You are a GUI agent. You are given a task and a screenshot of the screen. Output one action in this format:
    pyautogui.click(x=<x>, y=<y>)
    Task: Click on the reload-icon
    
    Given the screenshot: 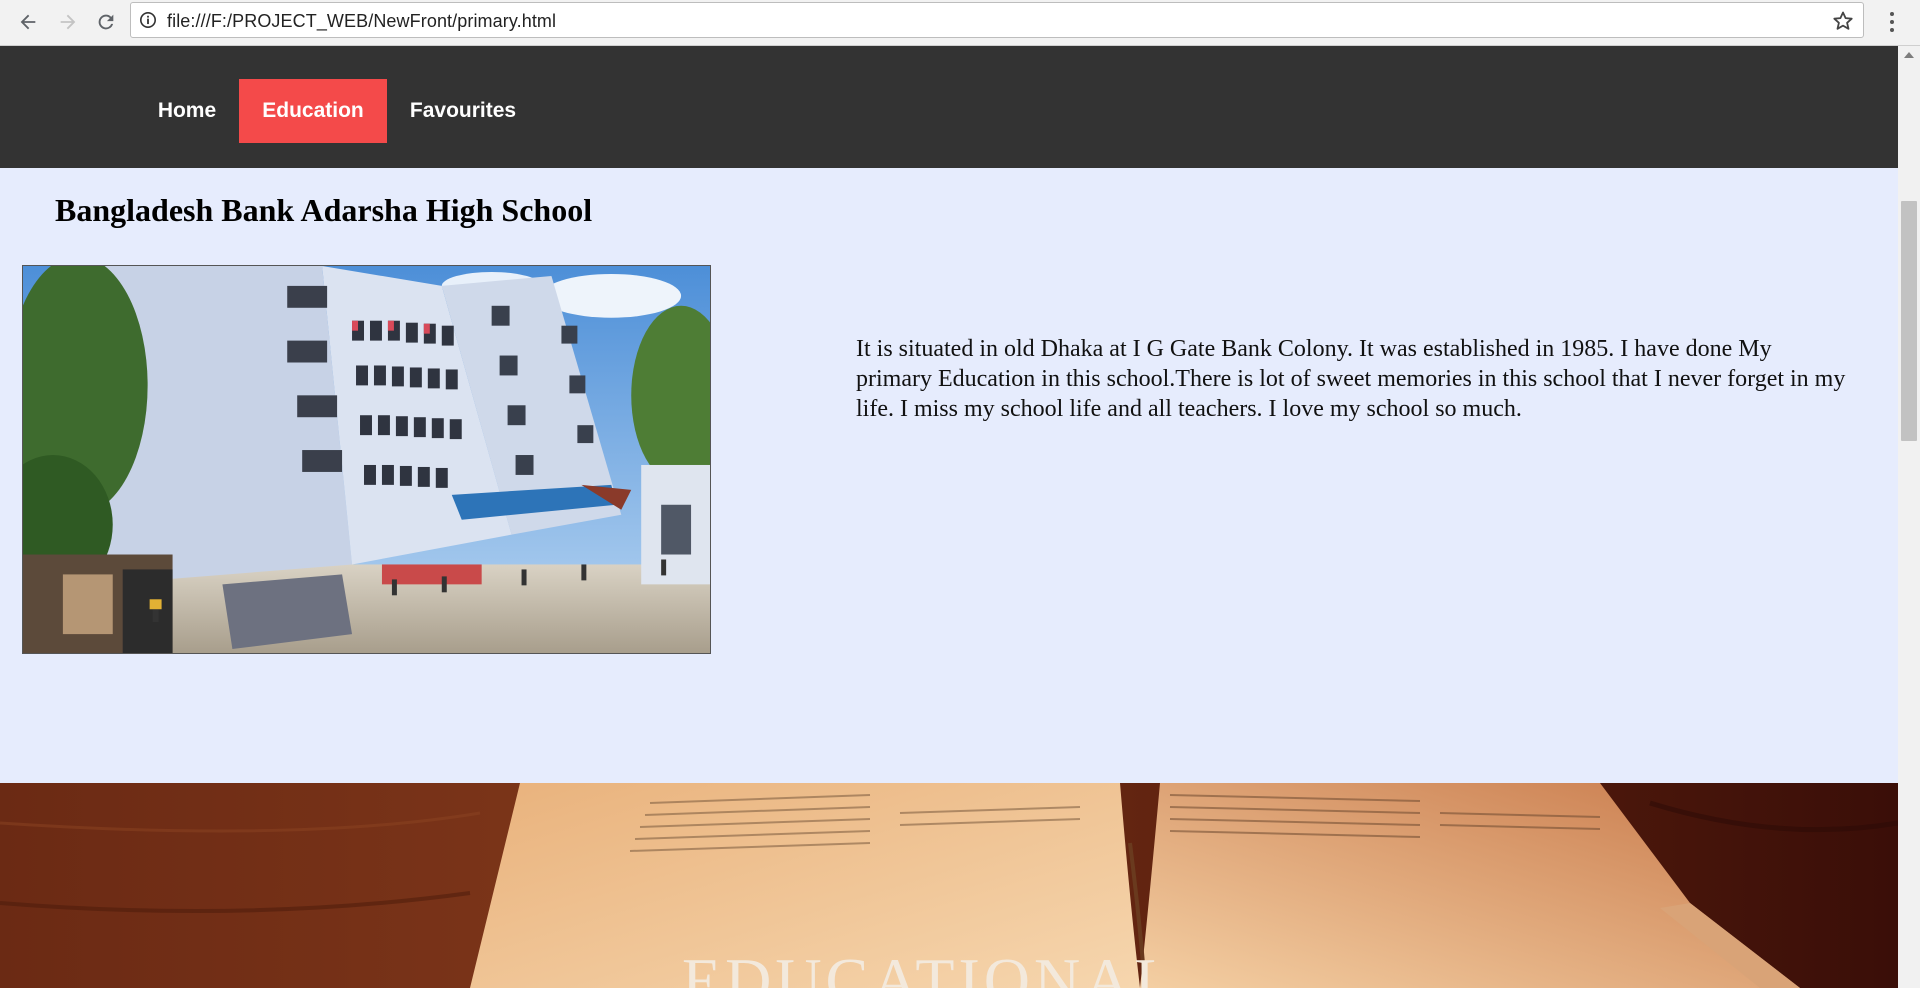 What is the action you would take?
    pyautogui.click(x=106, y=22)
    